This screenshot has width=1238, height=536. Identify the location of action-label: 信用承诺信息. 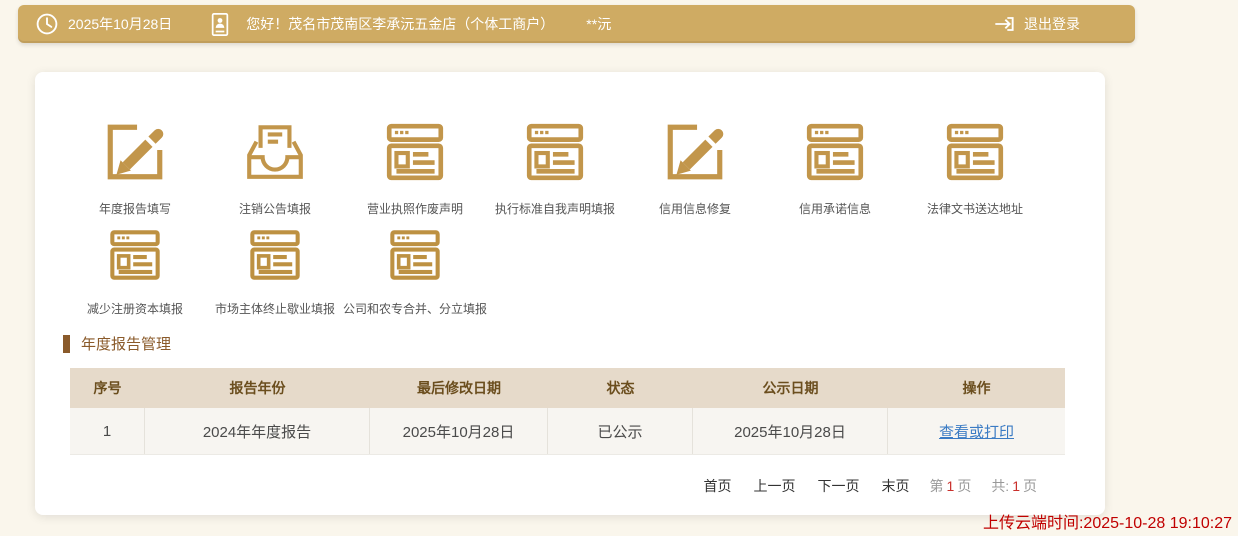
(834, 209).